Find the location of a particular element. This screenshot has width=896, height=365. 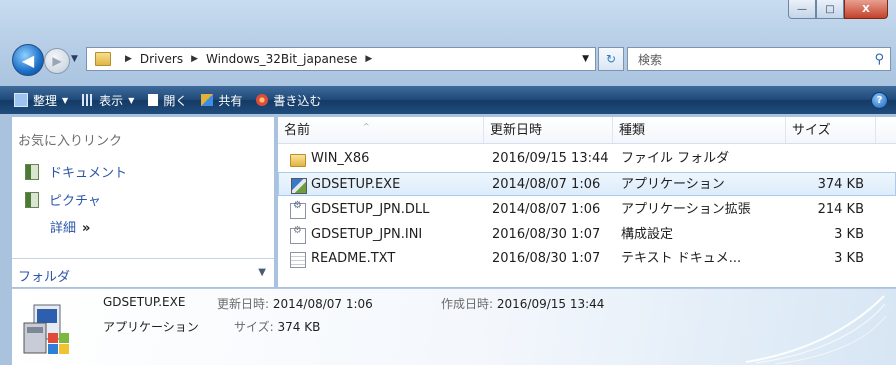

file-size is located at coordinates (829, 159).